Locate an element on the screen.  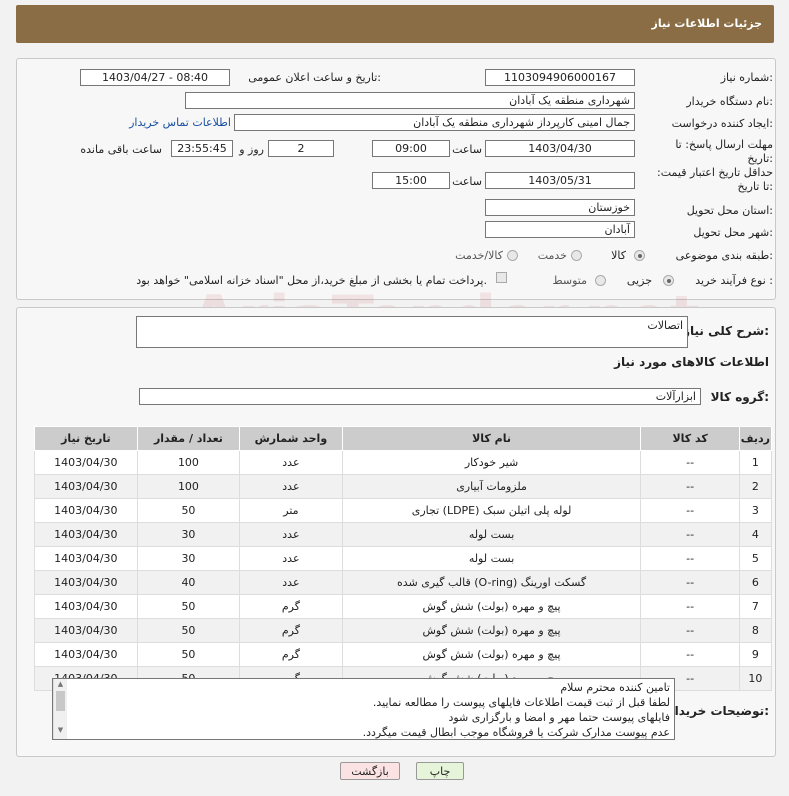
city-field: آبادان is located at coordinates (560, 229).